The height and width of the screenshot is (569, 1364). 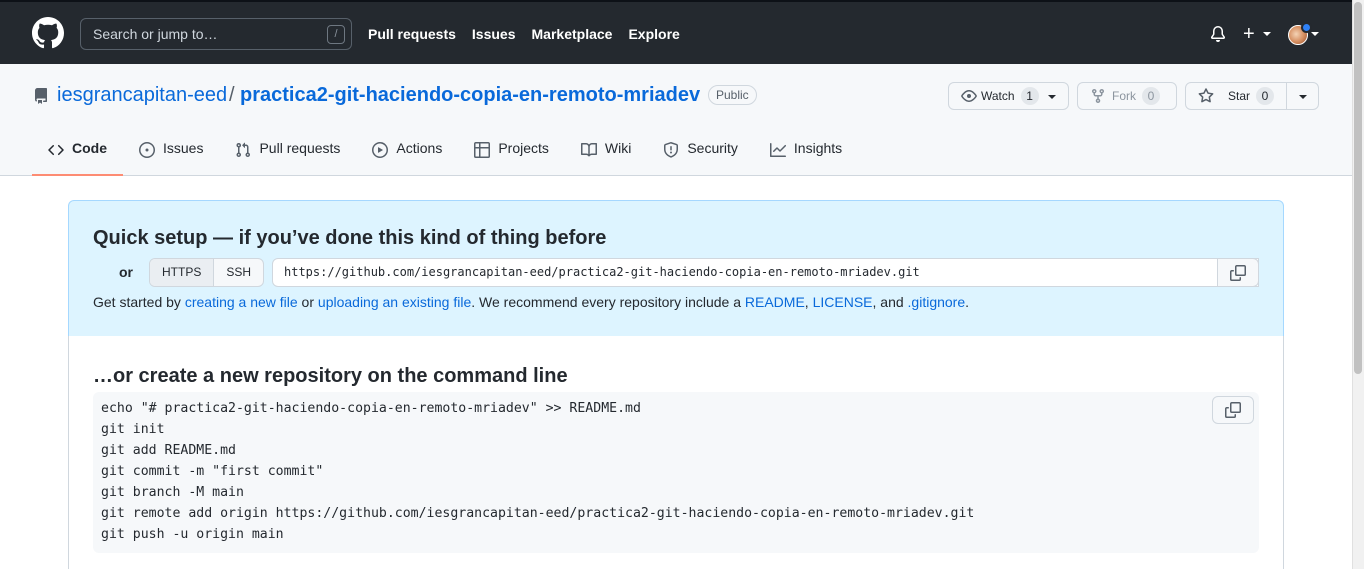 I want to click on https-button: HTTPS, so click(x=182, y=272).